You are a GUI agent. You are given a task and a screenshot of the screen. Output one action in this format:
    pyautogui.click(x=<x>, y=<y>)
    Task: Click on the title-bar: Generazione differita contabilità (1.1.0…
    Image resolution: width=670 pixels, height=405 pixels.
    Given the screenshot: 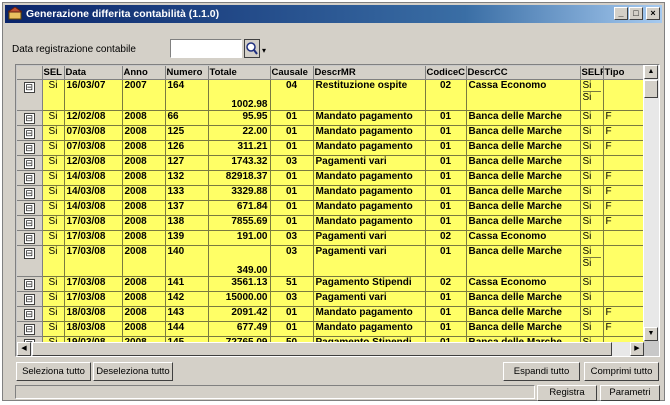 What is the action you would take?
    pyautogui.click(x=333, y=14)
    